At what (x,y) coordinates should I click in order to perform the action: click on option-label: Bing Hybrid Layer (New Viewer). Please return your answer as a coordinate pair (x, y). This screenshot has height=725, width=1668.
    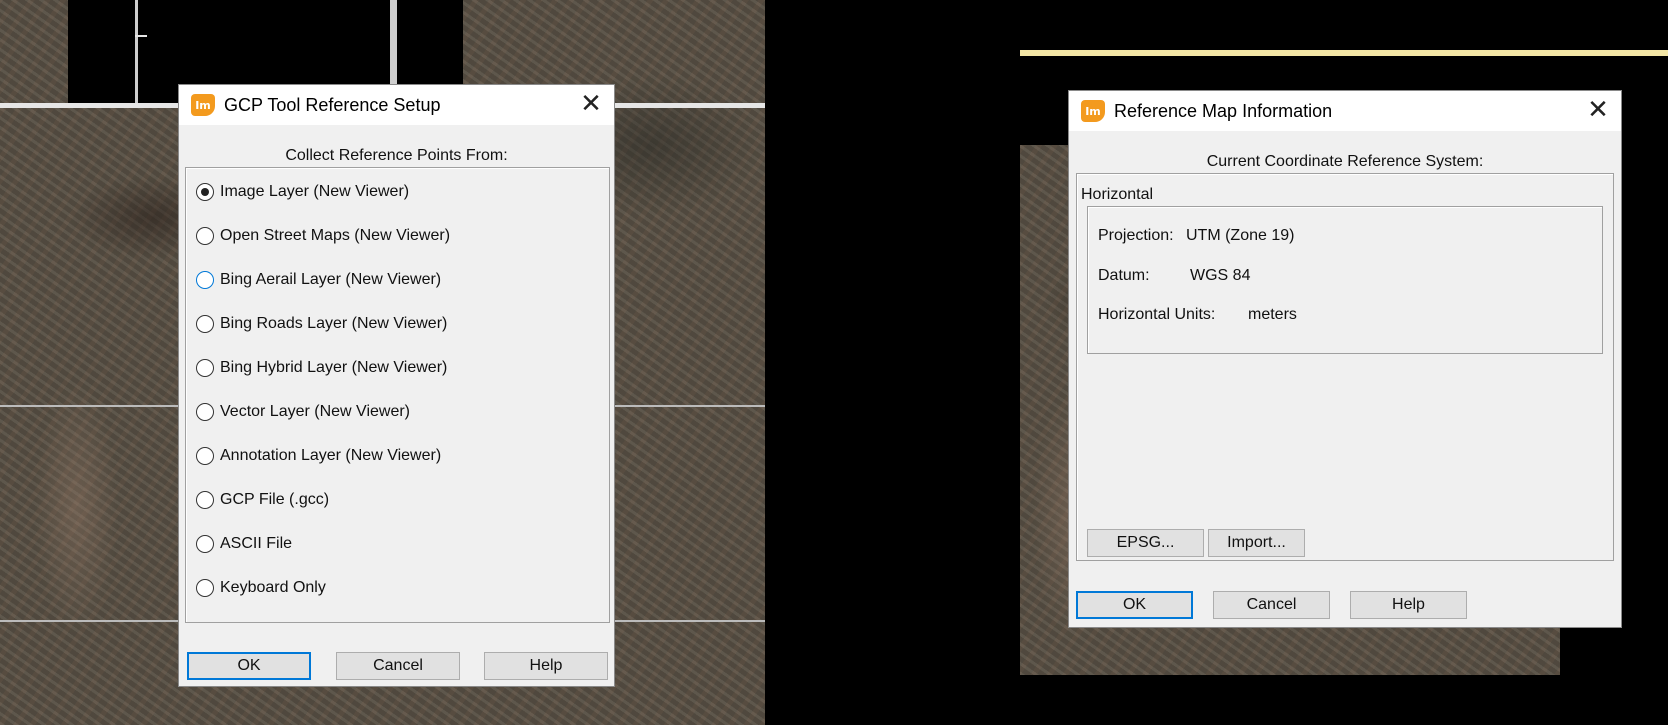
    Looking at the image, I should click on (334, 367).